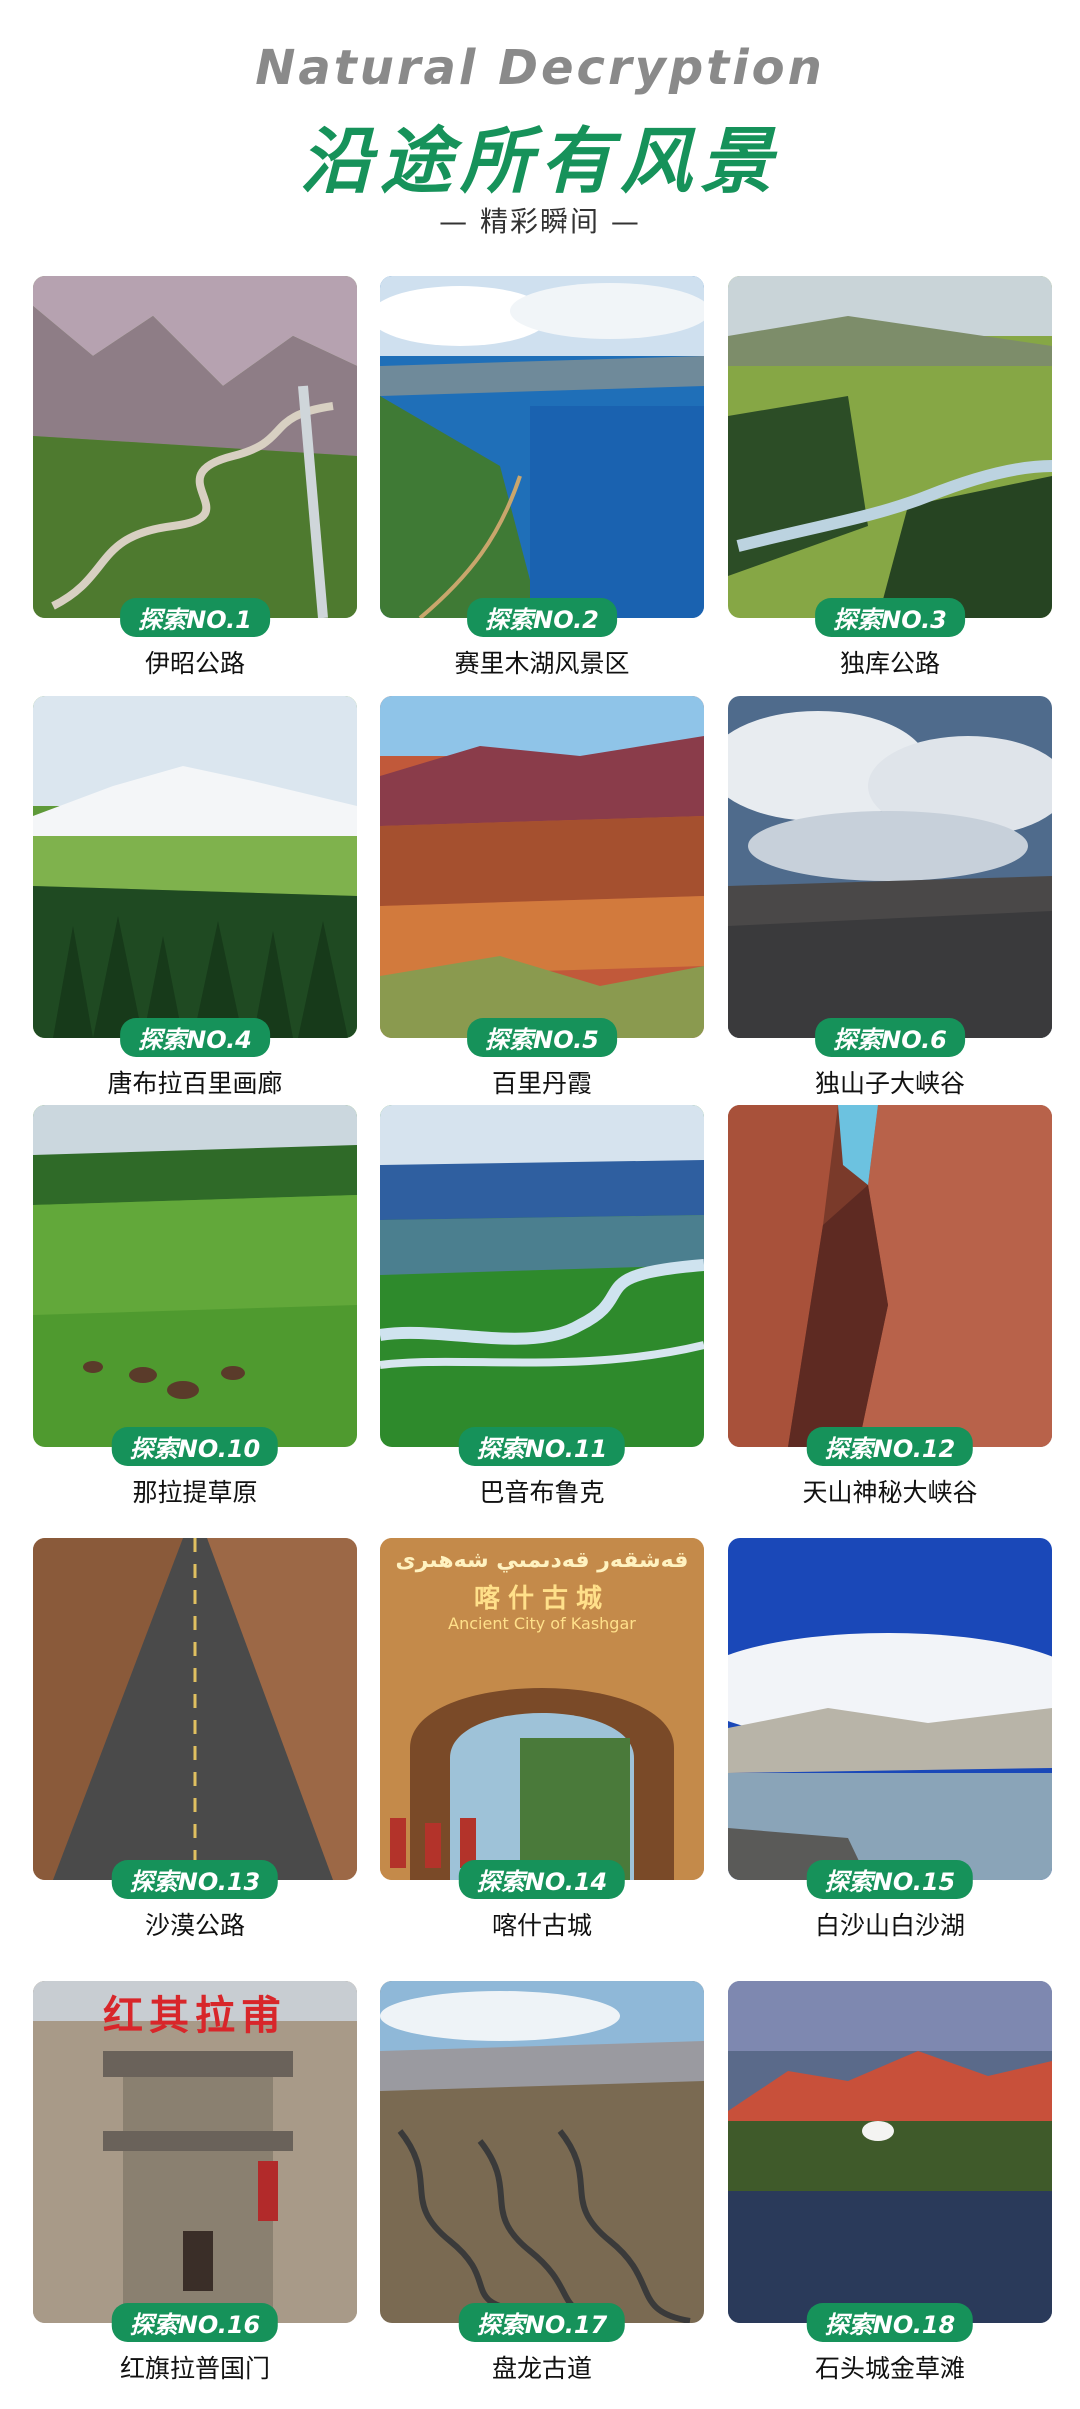 This screenshot has height=2409, width=1080. I want to click on spot-card-3: 探索NO.3 独库公路, so click(890, 477).